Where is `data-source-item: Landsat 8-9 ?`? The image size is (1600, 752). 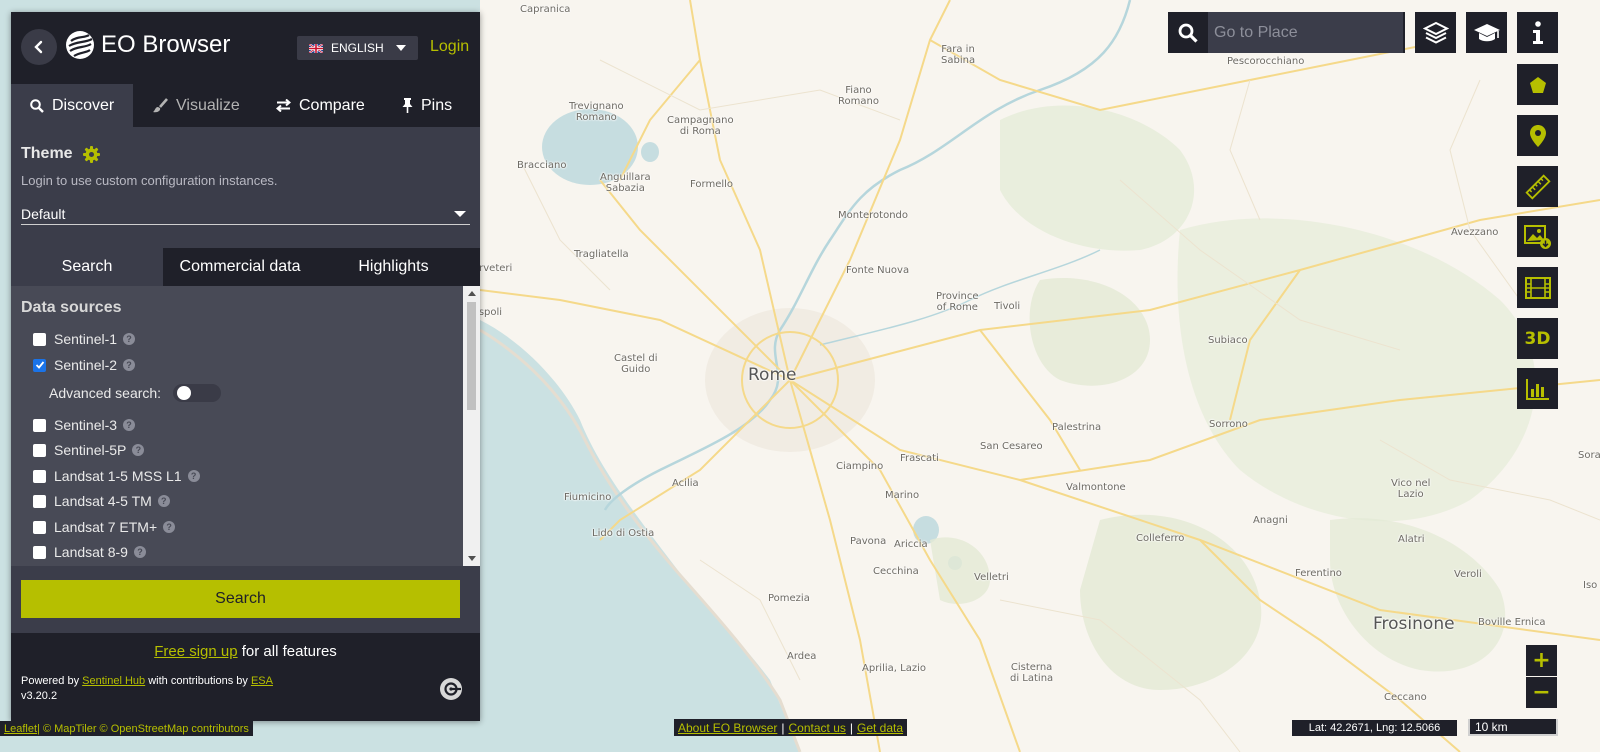
data-source-item: Landsat 8-9 ? is located at coordinates (89, 552).